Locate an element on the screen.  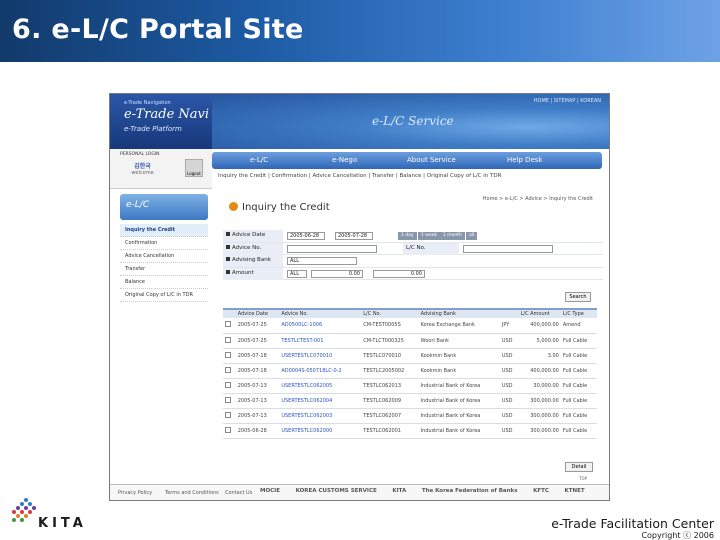
cell-amount: 3.00 is located at coordinates (539, 356).